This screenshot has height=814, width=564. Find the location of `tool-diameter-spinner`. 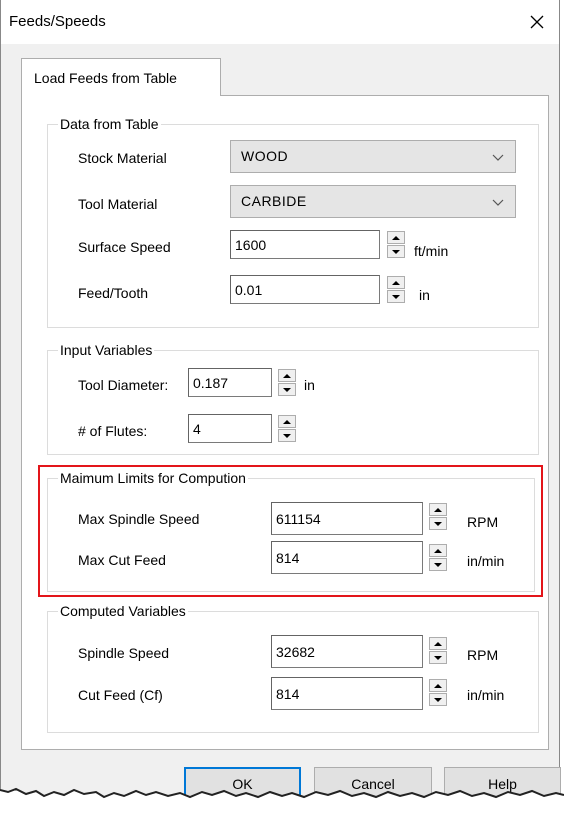

tool-diameter-spinner is located at coordinates (287, 383).